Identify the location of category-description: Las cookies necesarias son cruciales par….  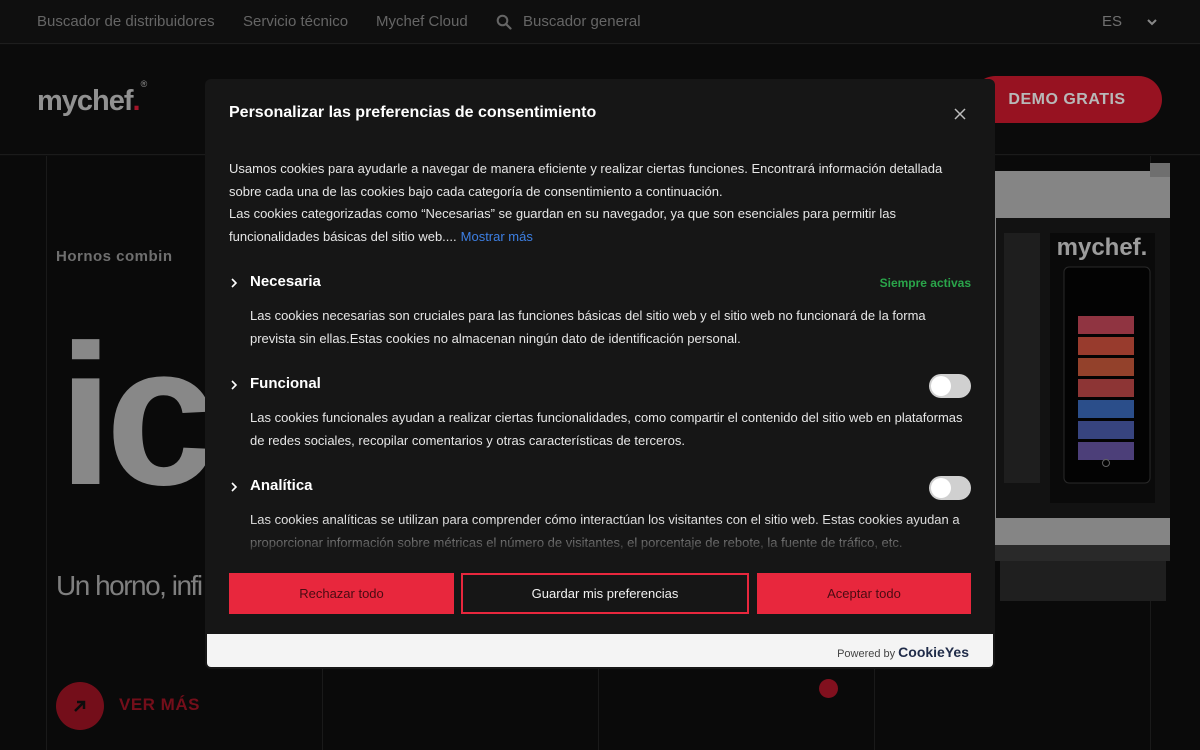
(588, 327).